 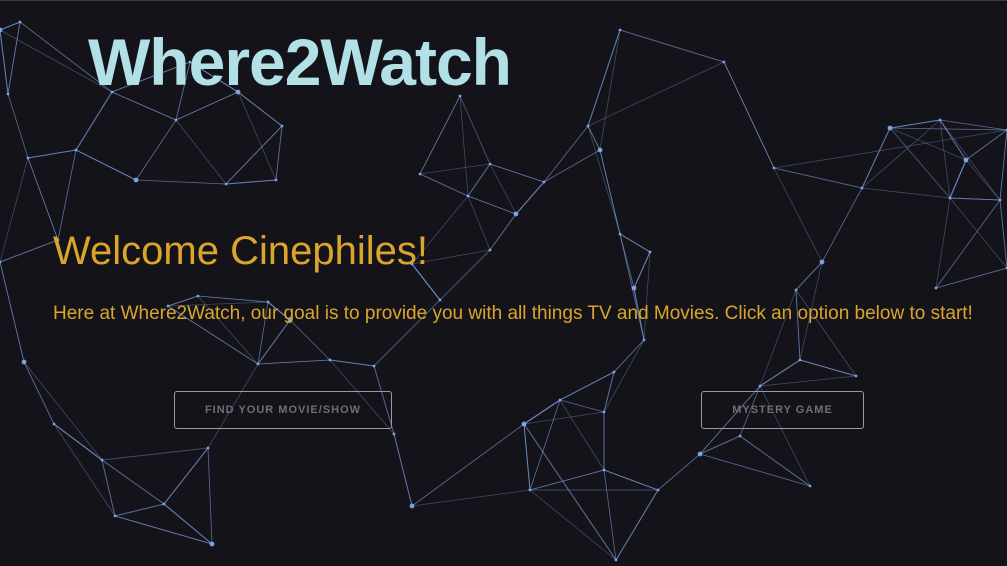 I want to click on brand-title: Where2Watch, so click(x=300, y=62).